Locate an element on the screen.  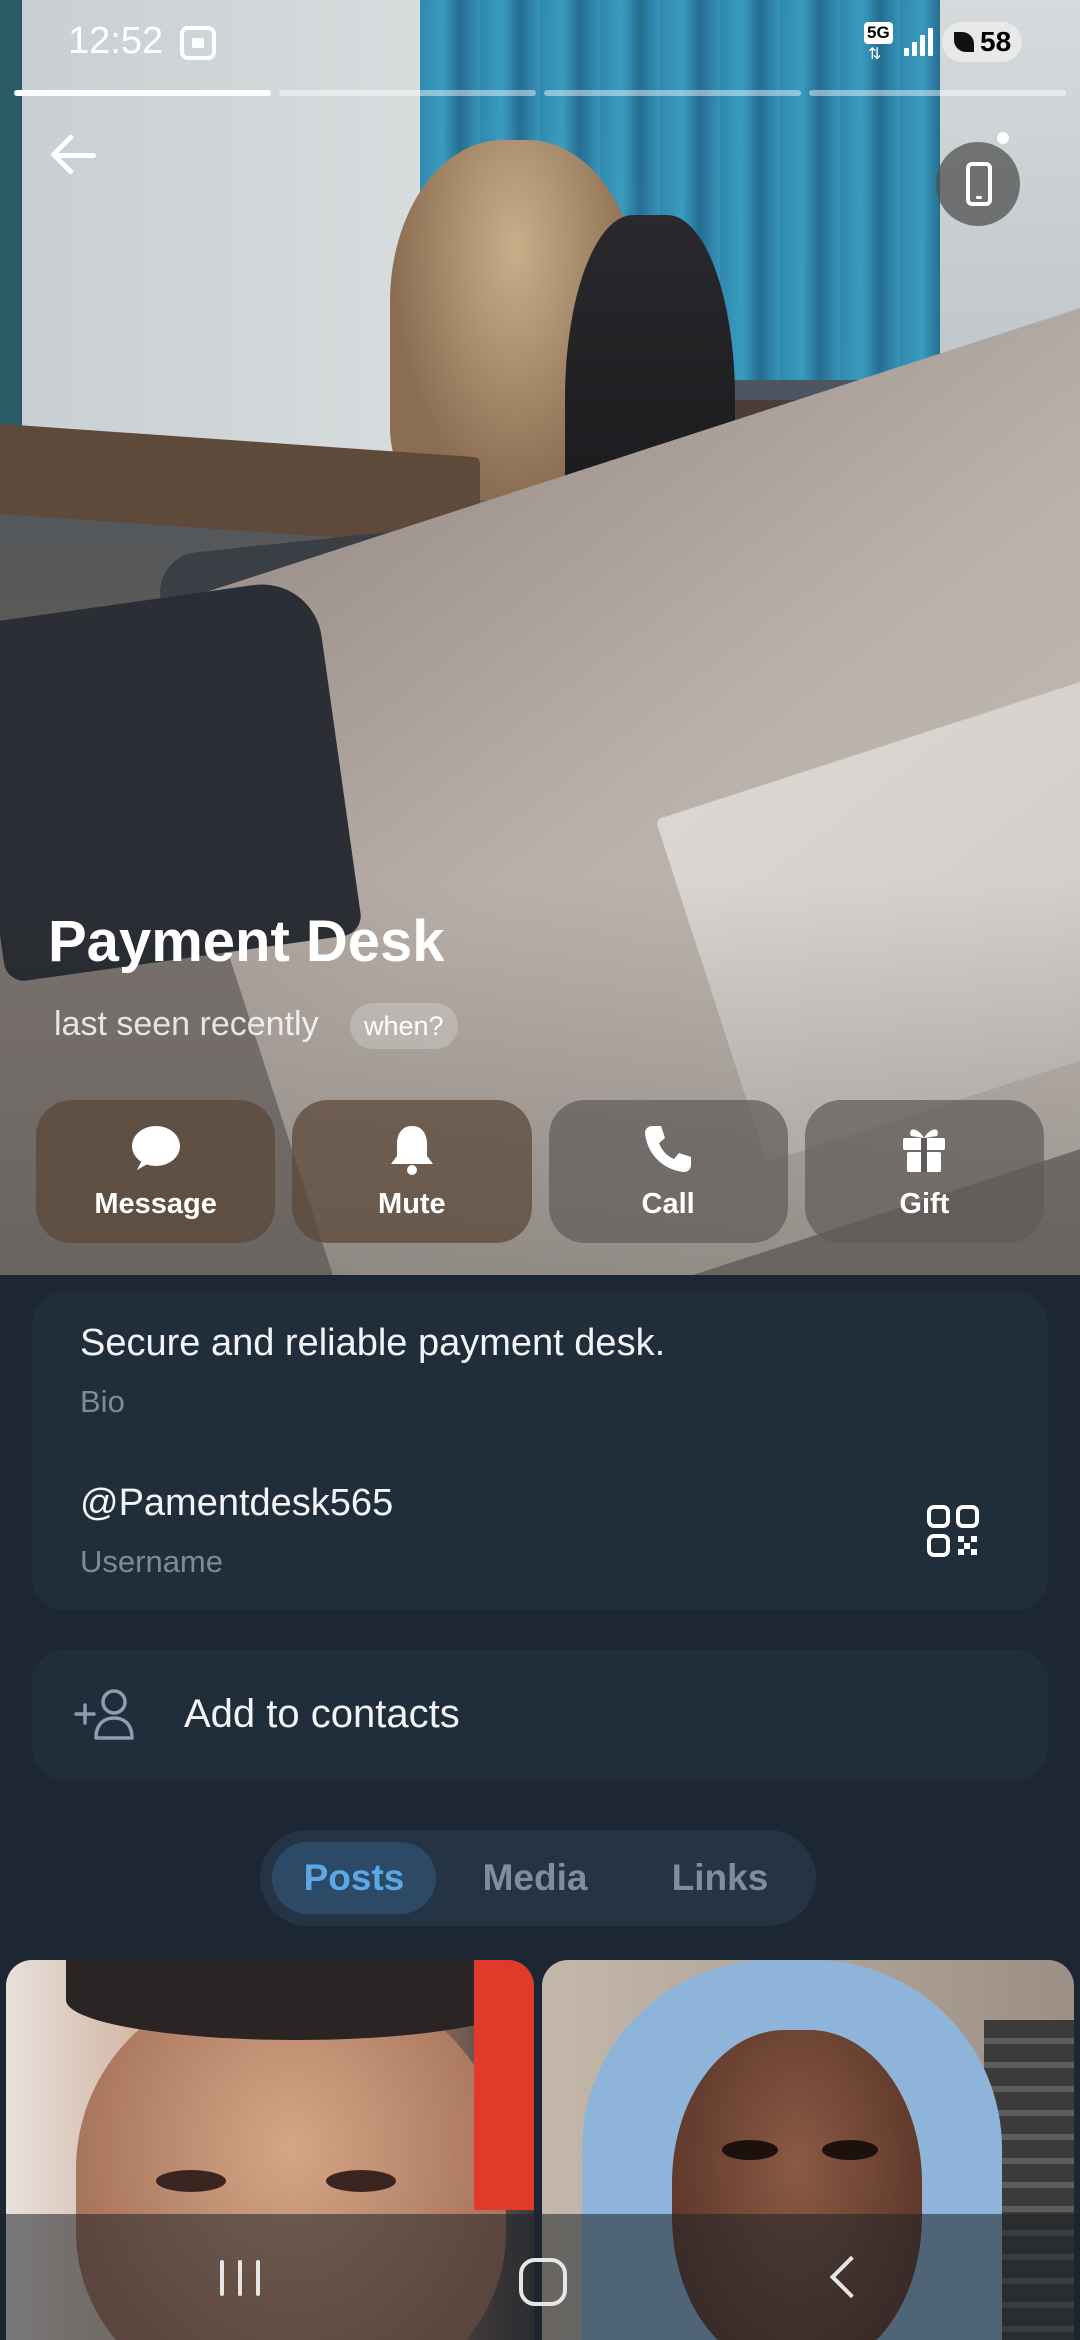
notification-dot is located at coordinates (1003, 138).